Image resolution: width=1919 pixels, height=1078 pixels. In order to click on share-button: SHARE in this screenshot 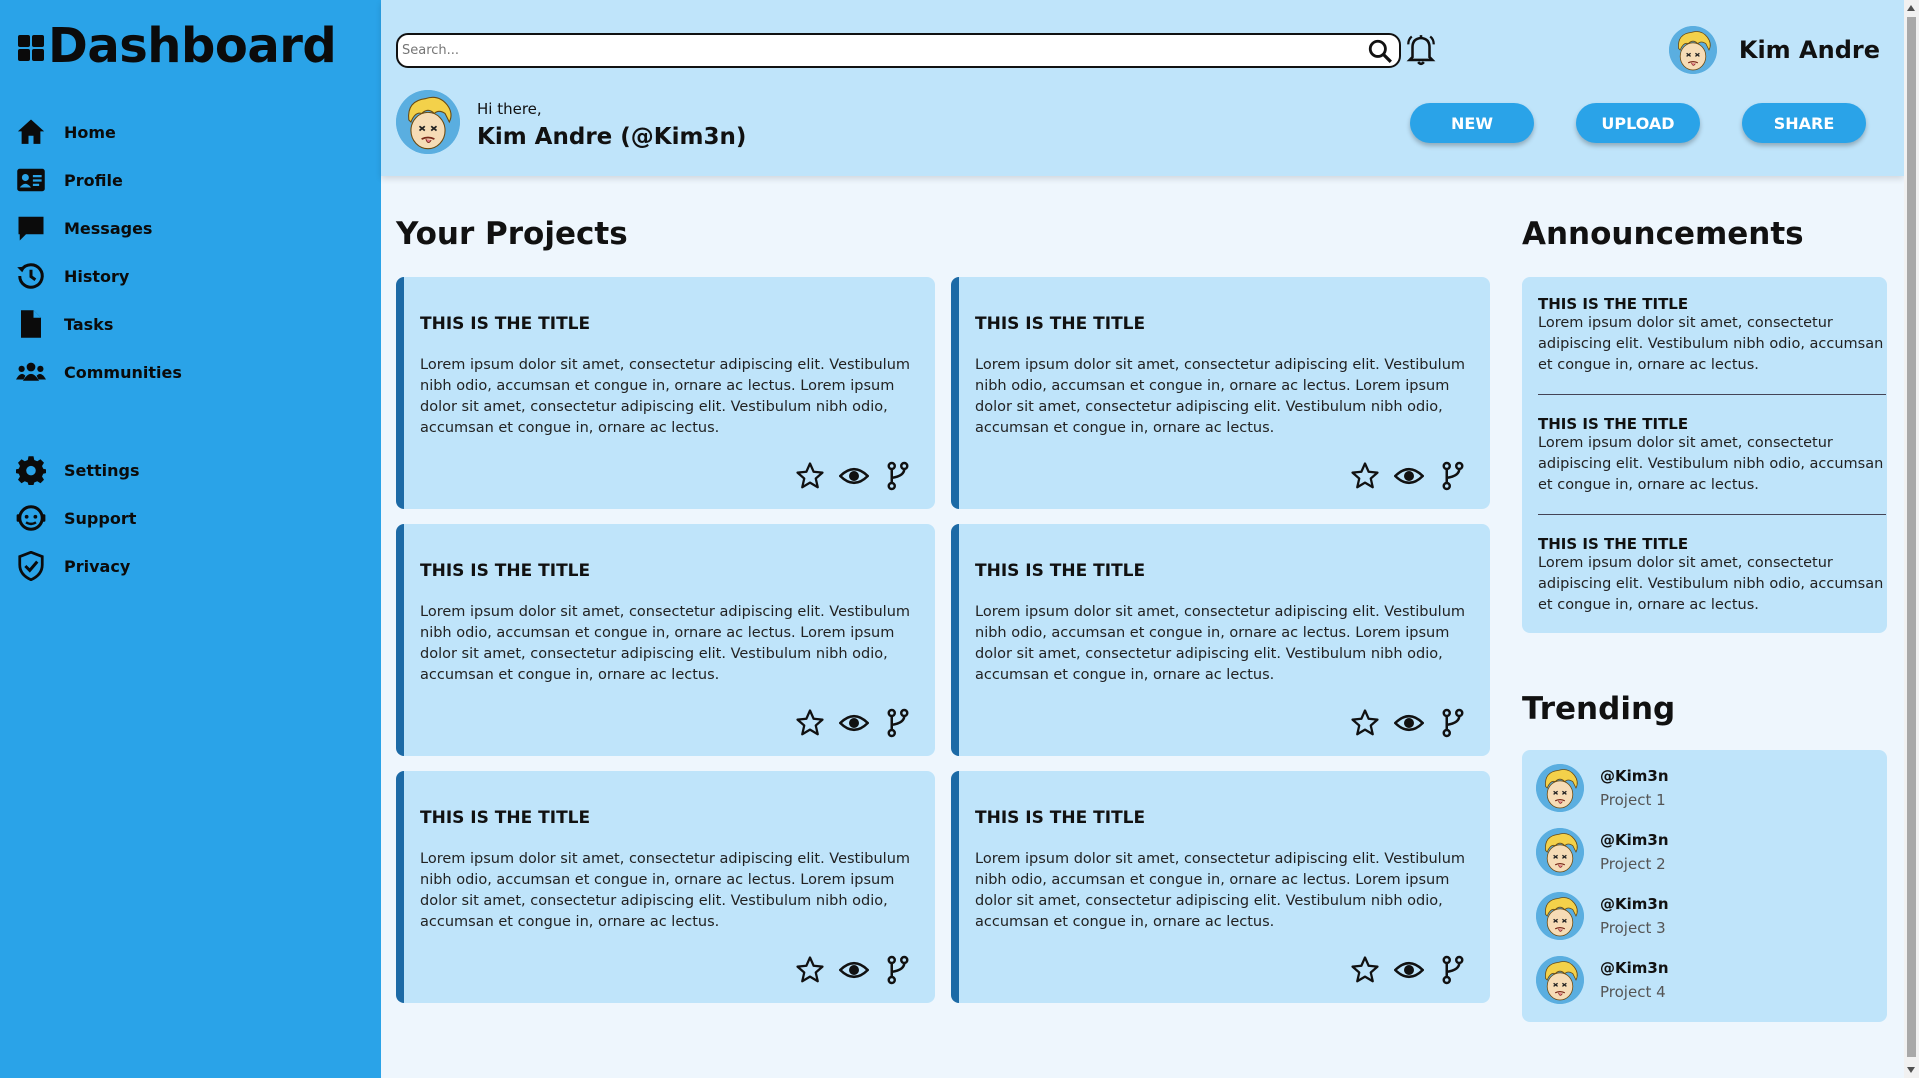, I will do `click(1804, 123)`.